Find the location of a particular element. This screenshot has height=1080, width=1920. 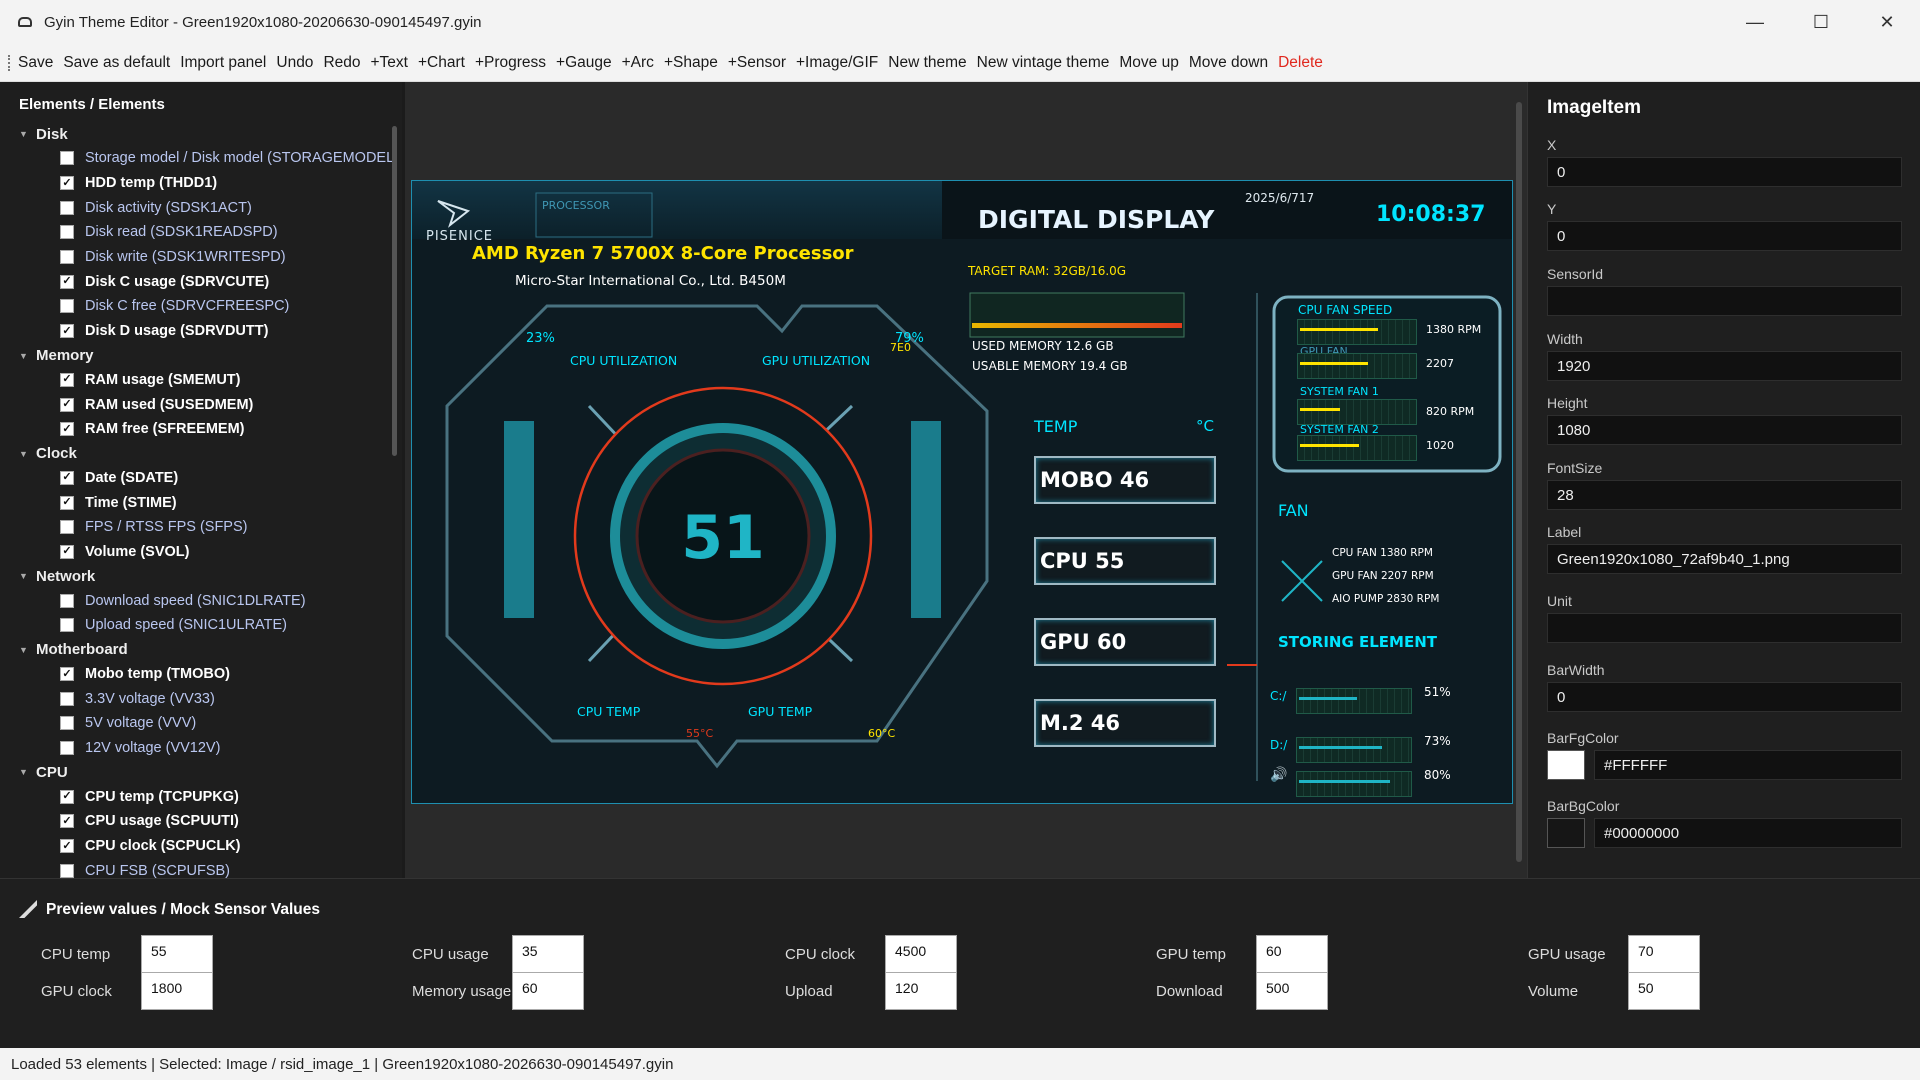

tree-group-network: ▼ Network is located at coordinates (201, 576).